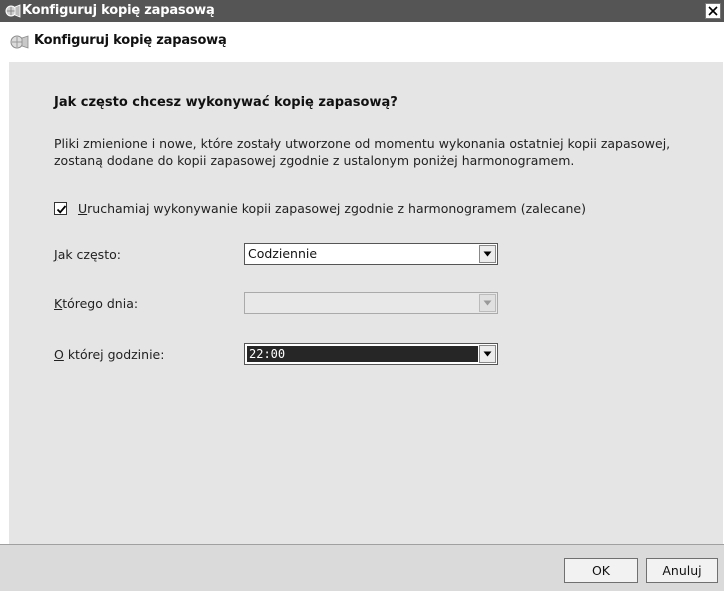 This screenshot has height=591, width=724. I want to click on how-often-dropdown-button, so click(487, 254).